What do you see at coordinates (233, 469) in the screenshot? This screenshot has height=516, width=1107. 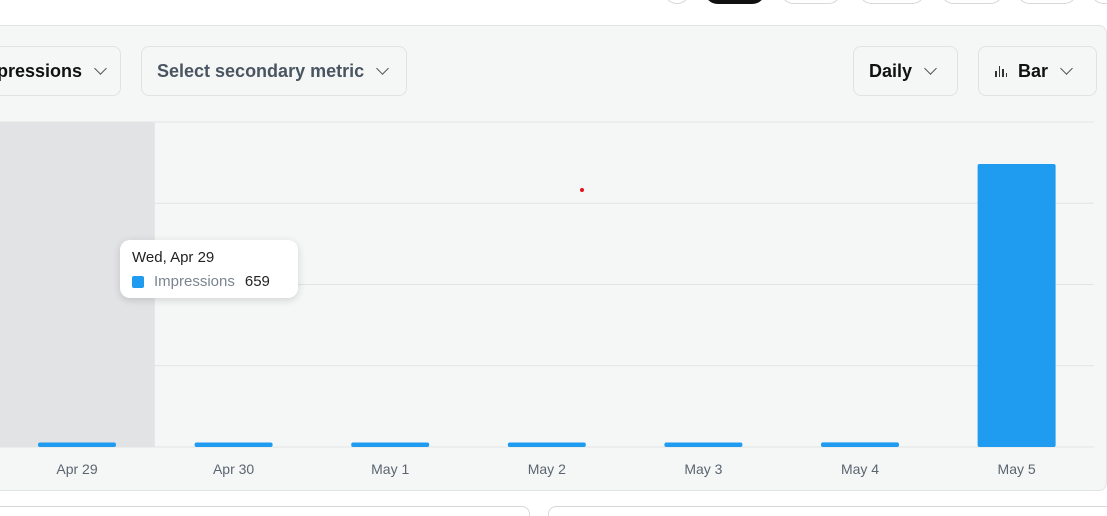 I see `x-tick-label: Apr 30` at bounding box center [233, 469].